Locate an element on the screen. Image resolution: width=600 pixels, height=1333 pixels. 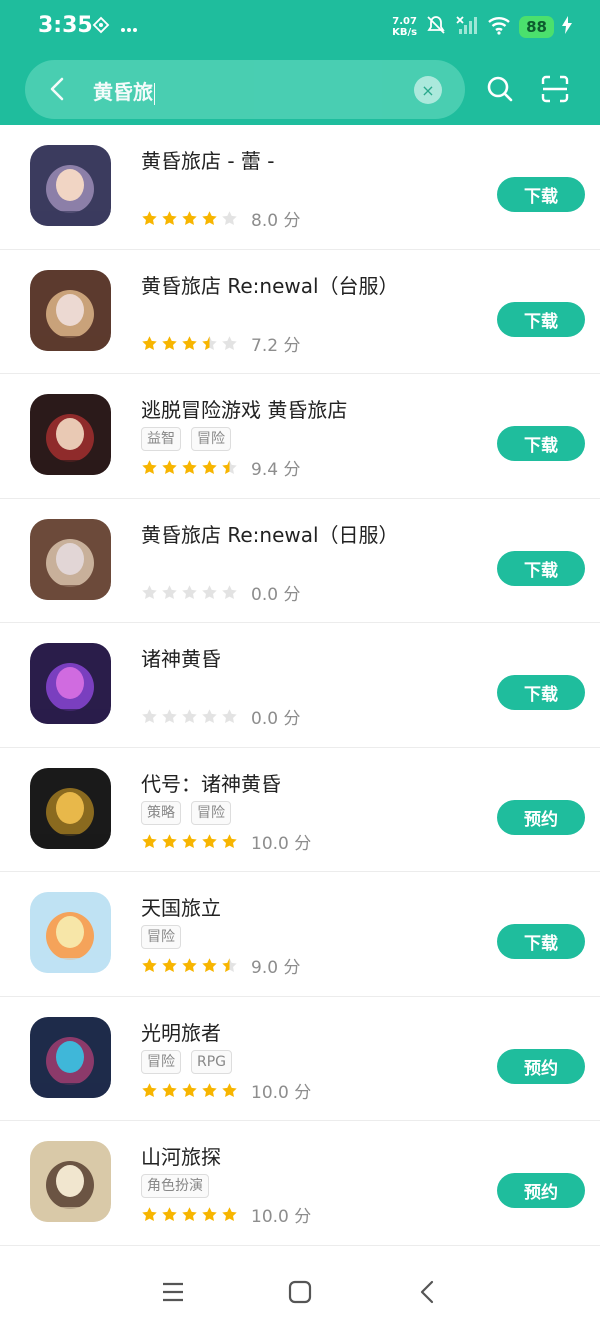
app-title: 天国旅立 is located at coordinates (181, 906).